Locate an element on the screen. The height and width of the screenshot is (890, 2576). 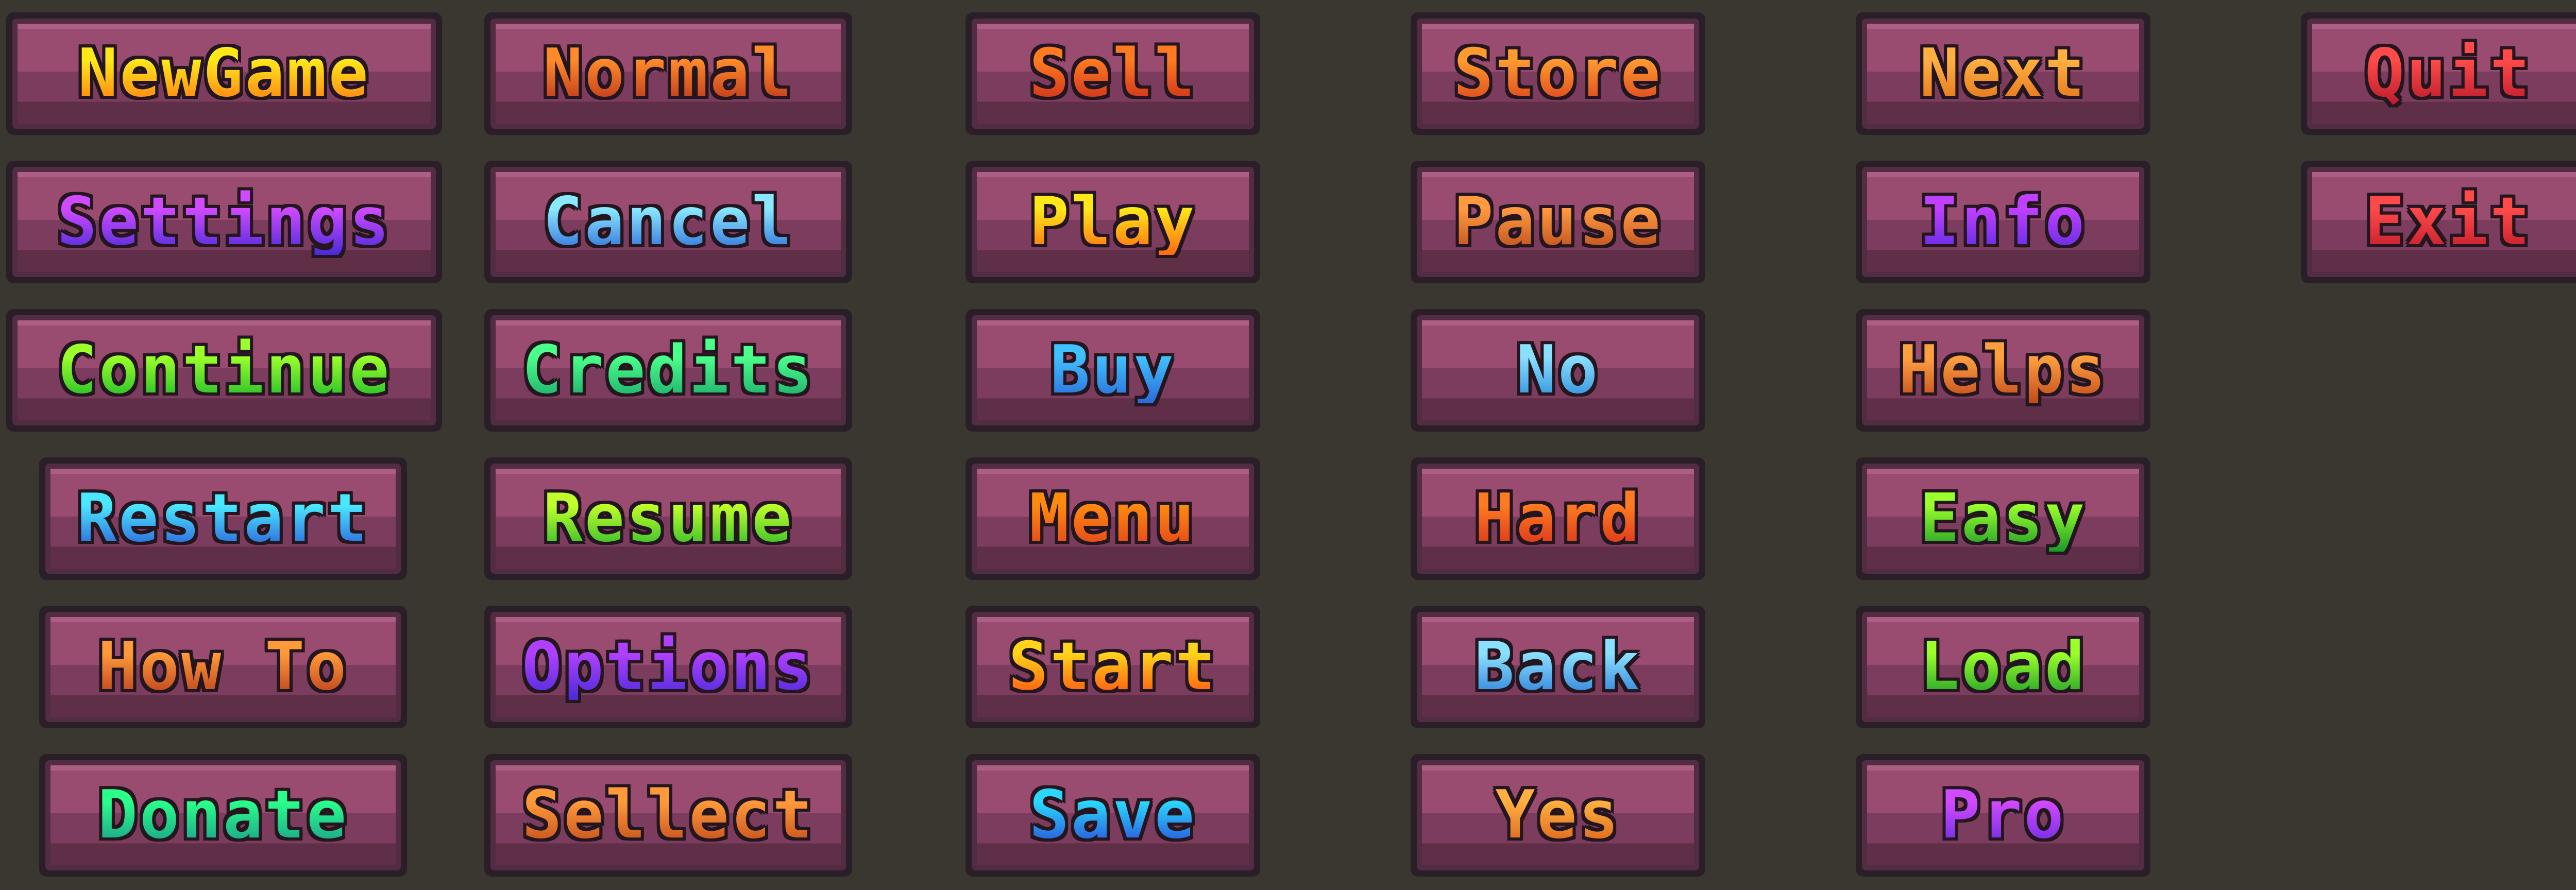
info-label: Info is located at coordinates (2003, 221).